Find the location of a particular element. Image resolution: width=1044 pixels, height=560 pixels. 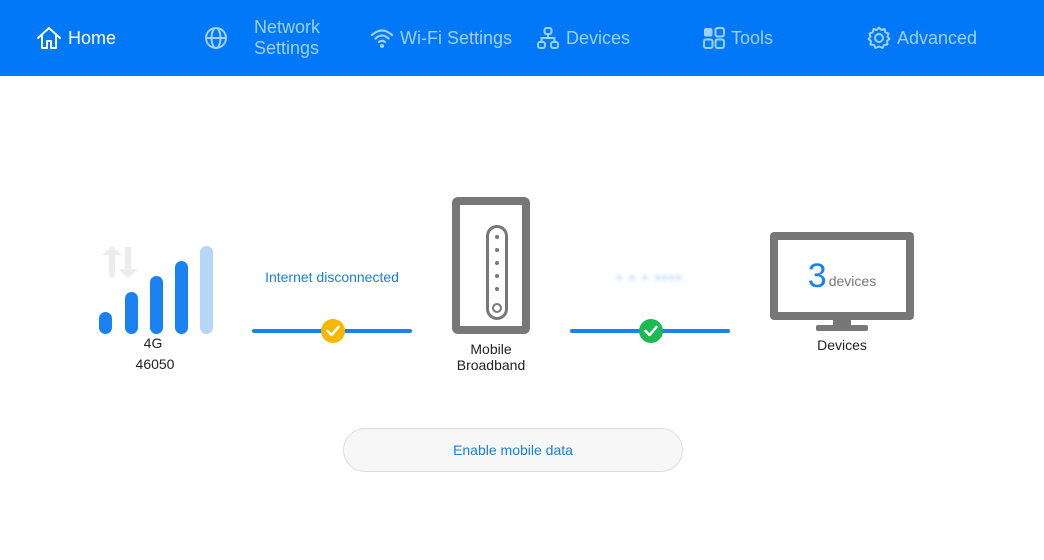

nav-item-label: Wi-Fi Settings is located at coordinates (456, 37).